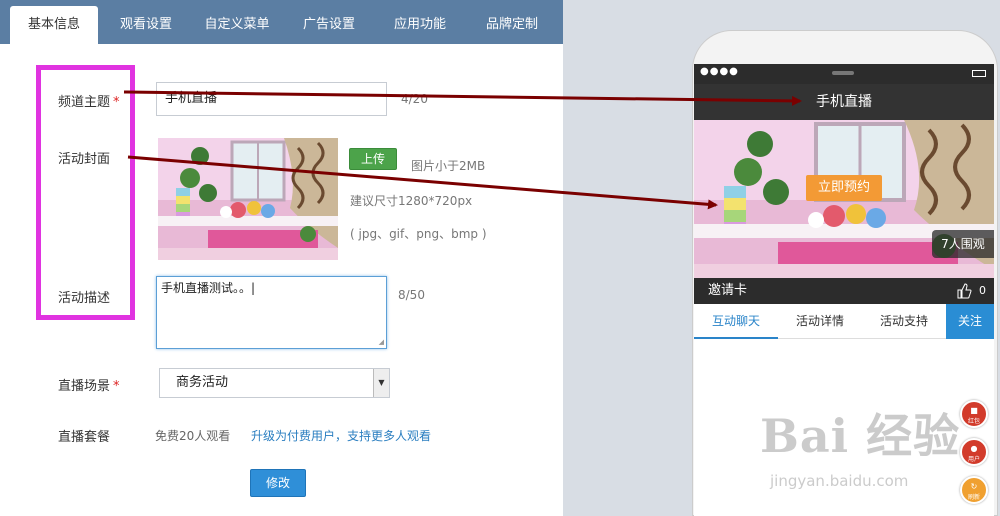 The image size is (1000, 516). Describe the element at coordinates (982, 290) in the screenshot. I see `like-count: 0` at that location.